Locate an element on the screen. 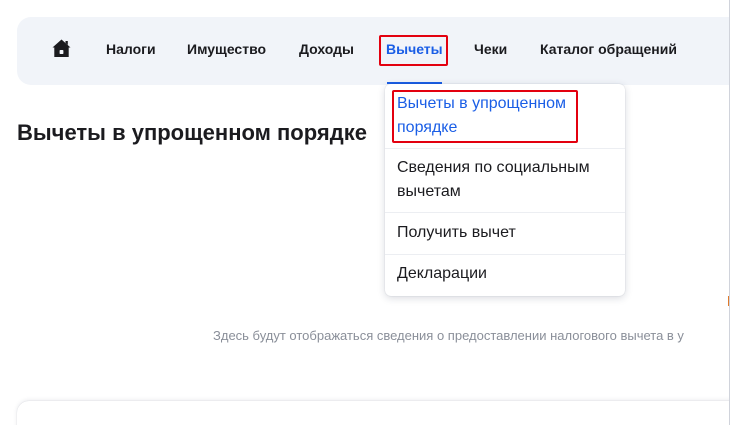 The width and height of the screenshot is (730, 425). nav-item-income: Доходы is located at coordinates (326, 49).